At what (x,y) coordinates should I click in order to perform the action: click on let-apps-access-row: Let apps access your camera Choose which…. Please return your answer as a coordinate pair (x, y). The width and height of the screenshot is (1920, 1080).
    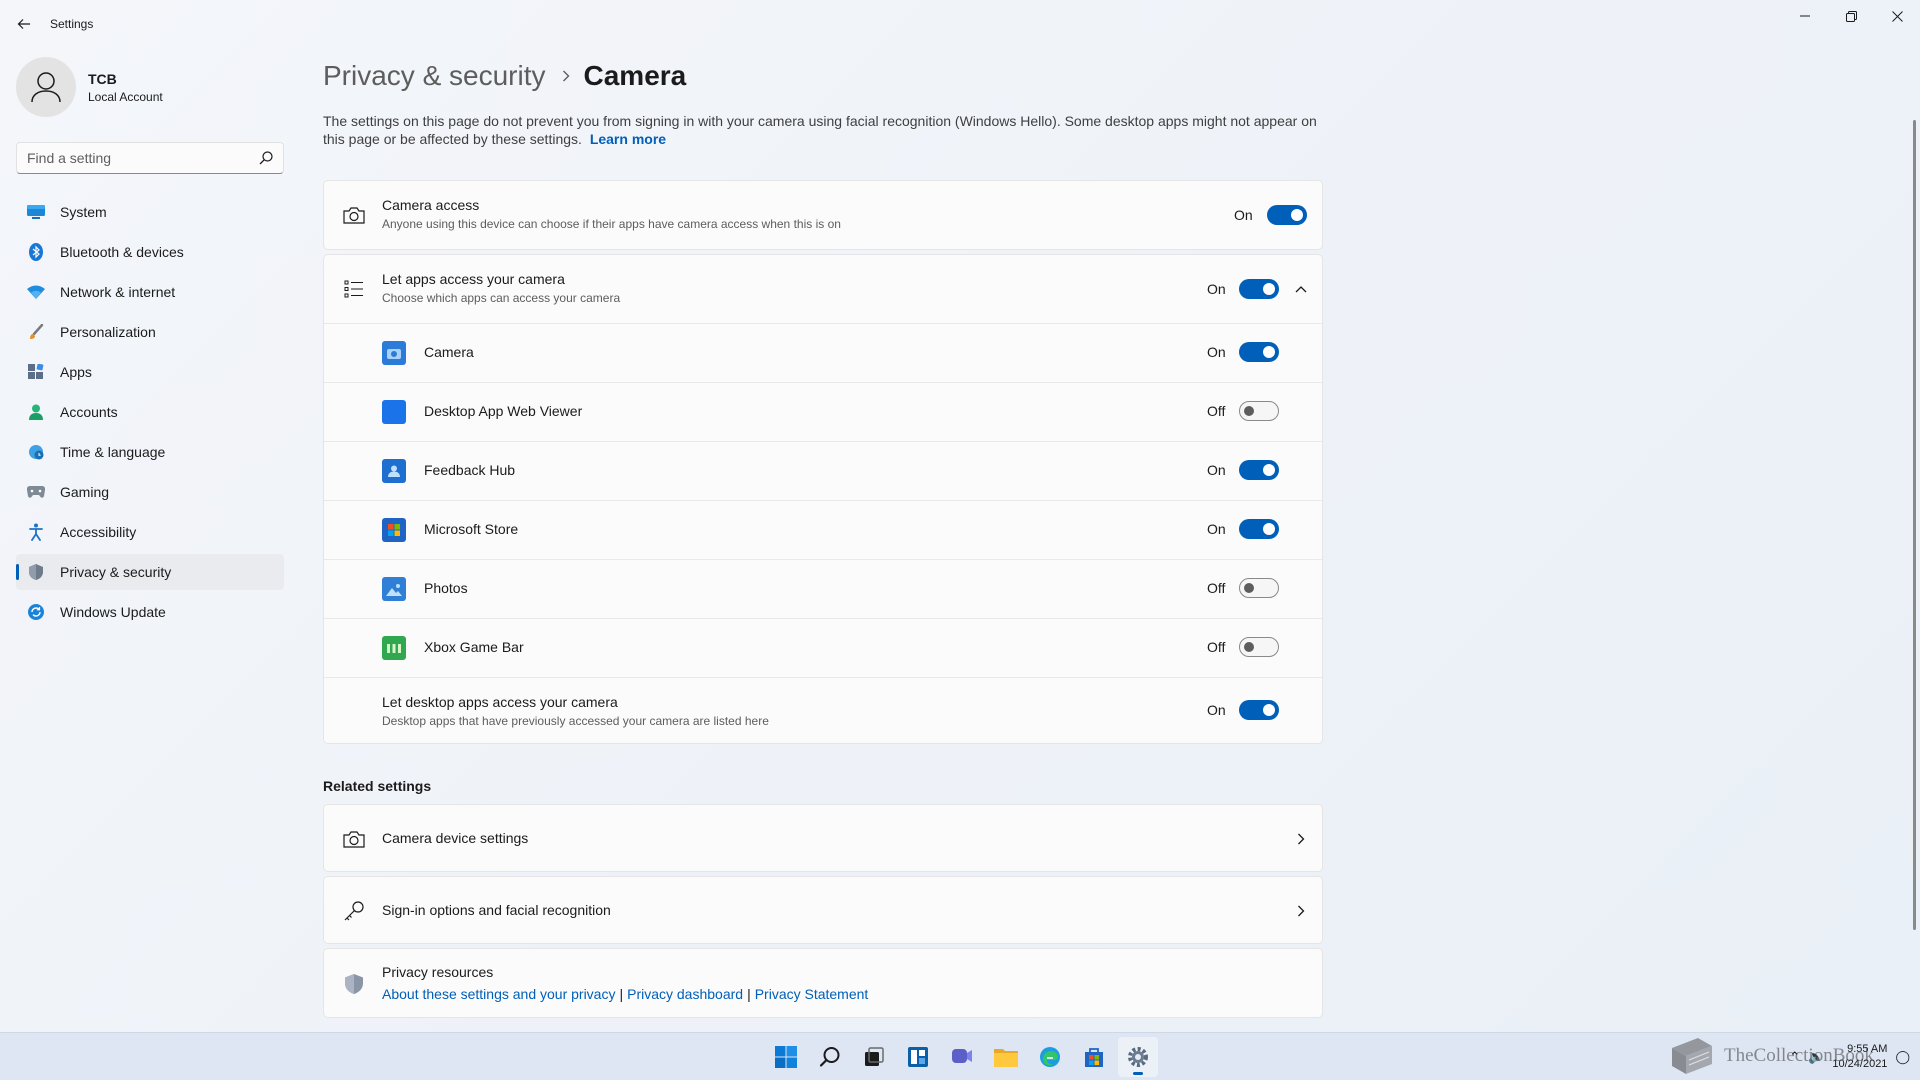
    Looking at the image, I should click on (823, 289).